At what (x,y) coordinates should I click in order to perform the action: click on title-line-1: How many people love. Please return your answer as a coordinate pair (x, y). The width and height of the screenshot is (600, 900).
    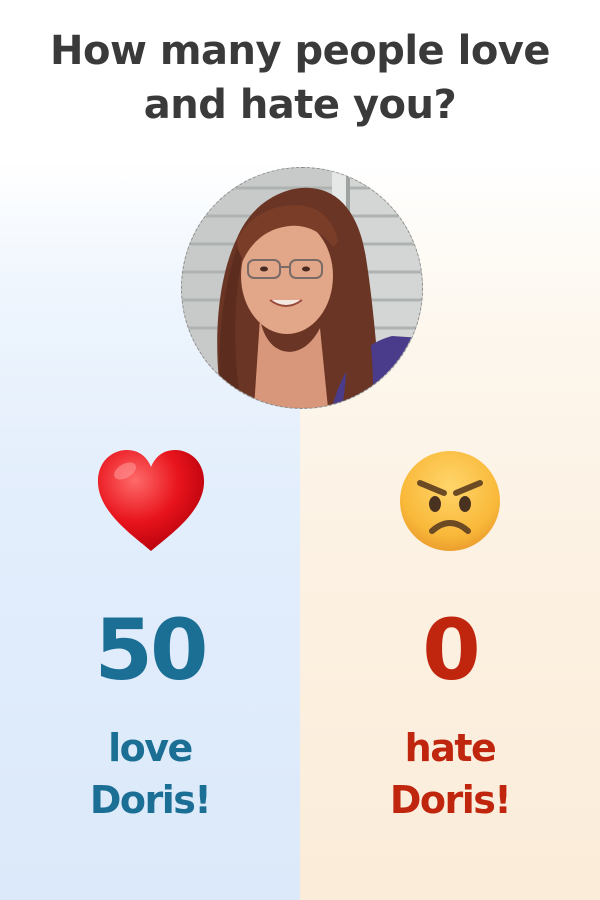
    Looking at the image, I should click on (300, 51).